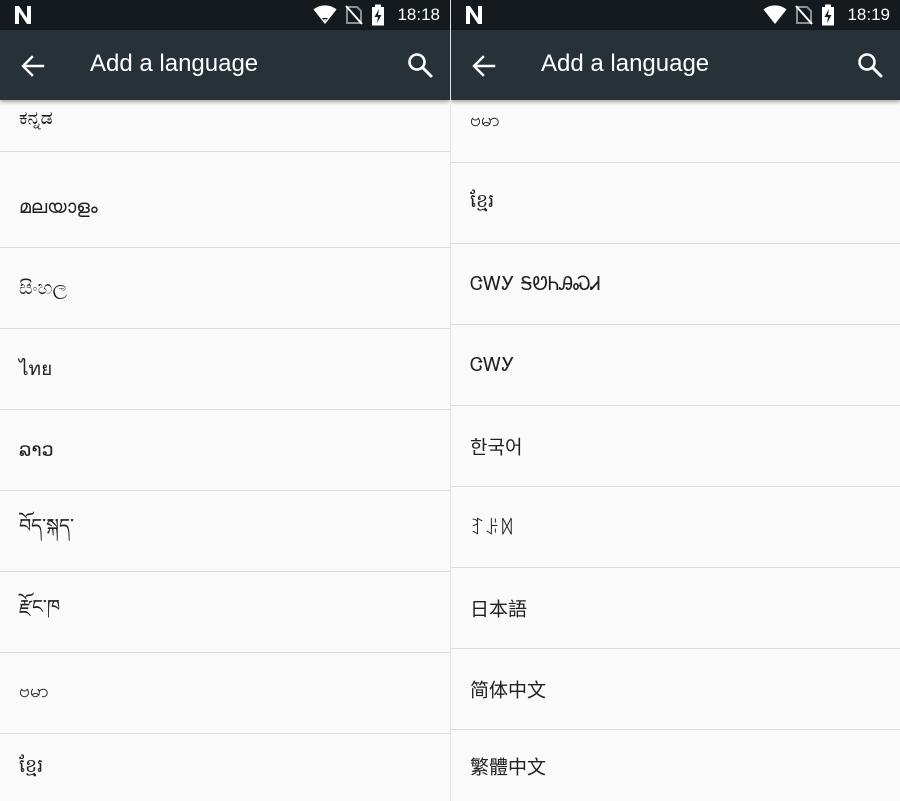 Image resolution: width=900 pixels, height=801 pixels. What do you see at coordinates (675, 689) in the screenshot?
I see `language-item: 简体中文` at bounding box center [675, 689].